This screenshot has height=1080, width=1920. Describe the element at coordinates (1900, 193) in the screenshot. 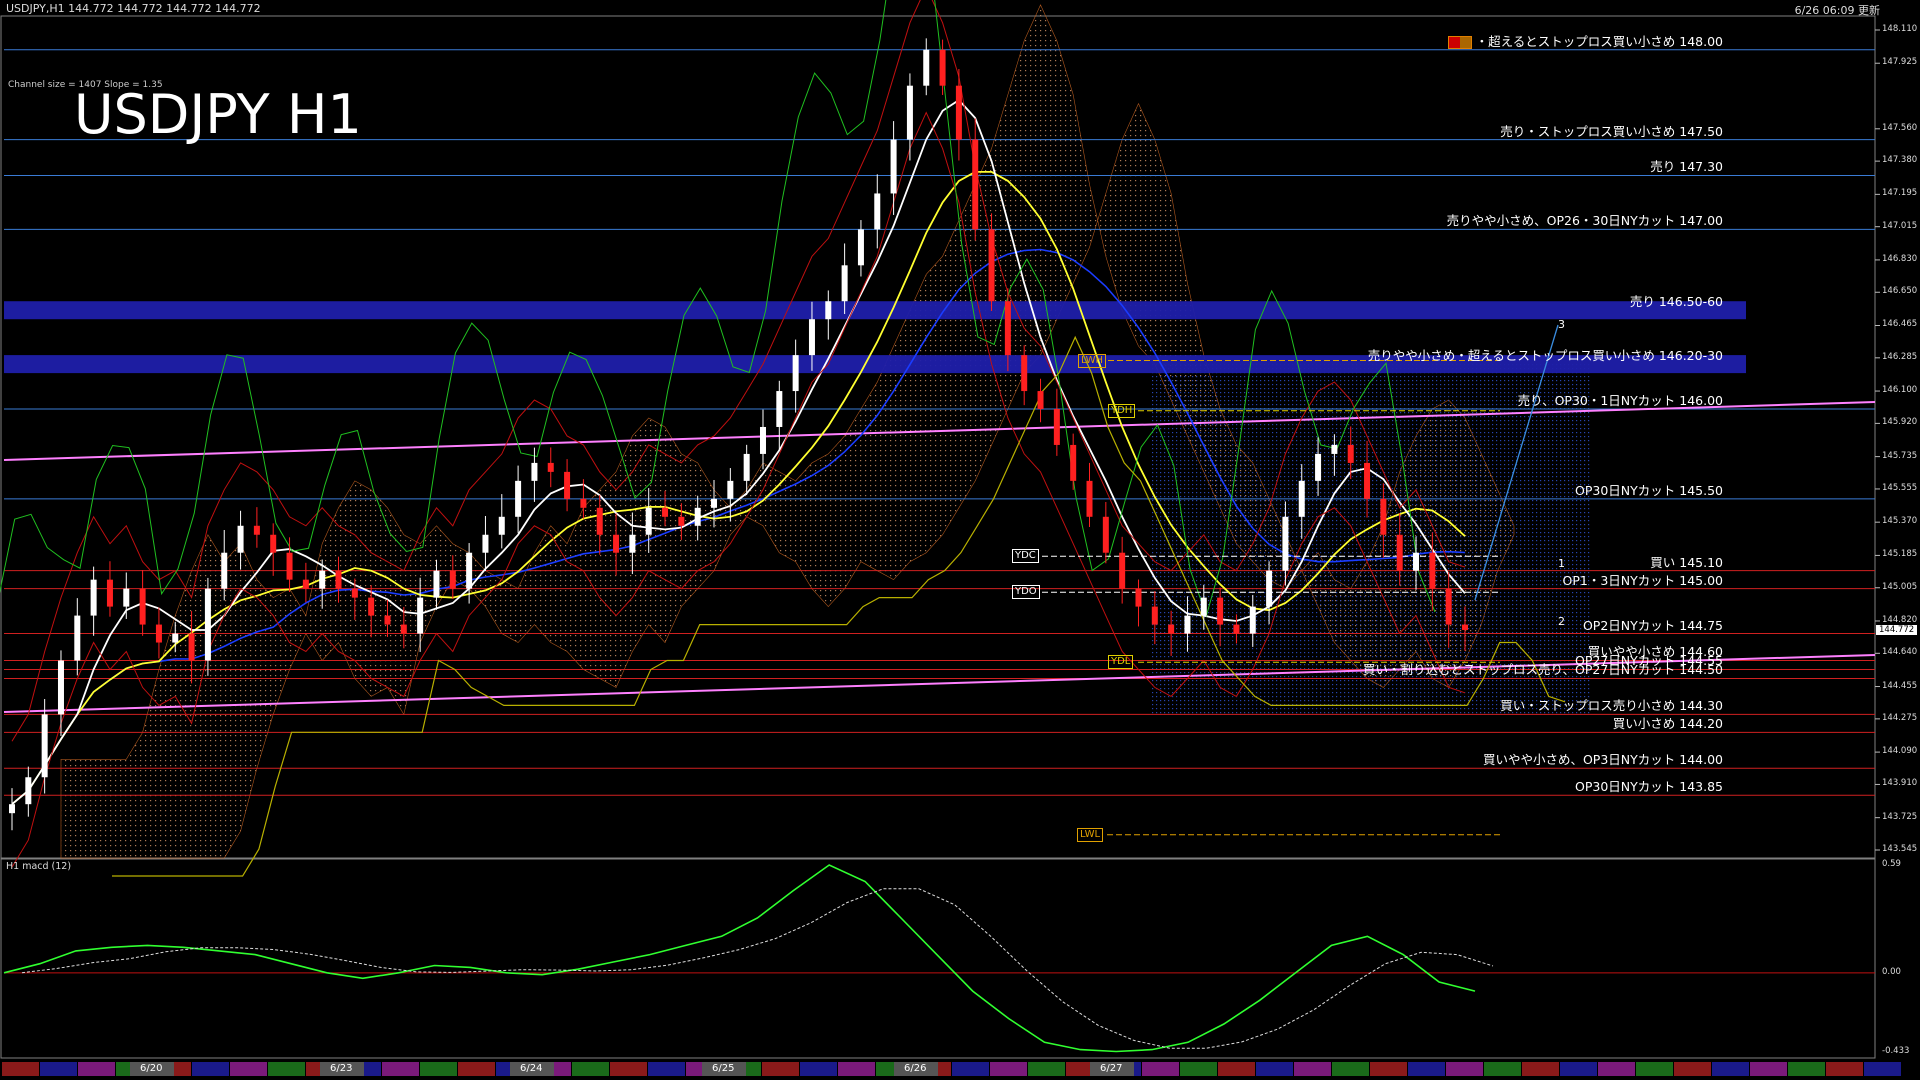

I see `price-tick-label: 147.195` at that location.